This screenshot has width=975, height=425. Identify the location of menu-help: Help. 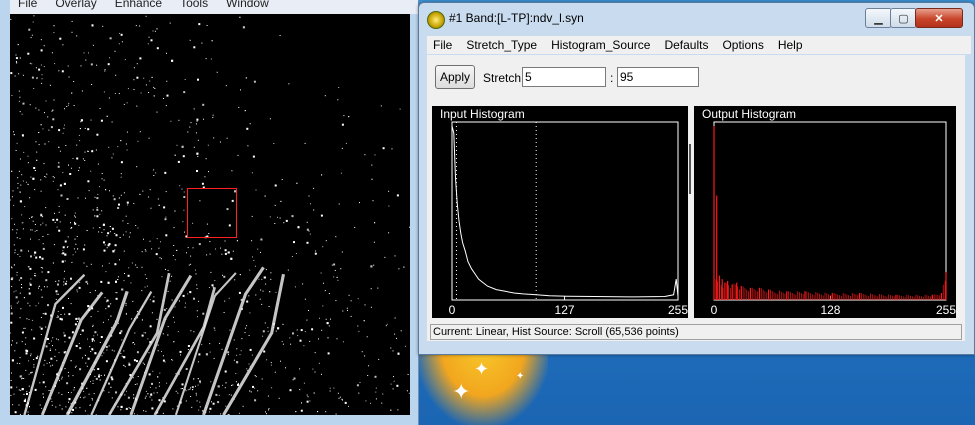
(790, 45).